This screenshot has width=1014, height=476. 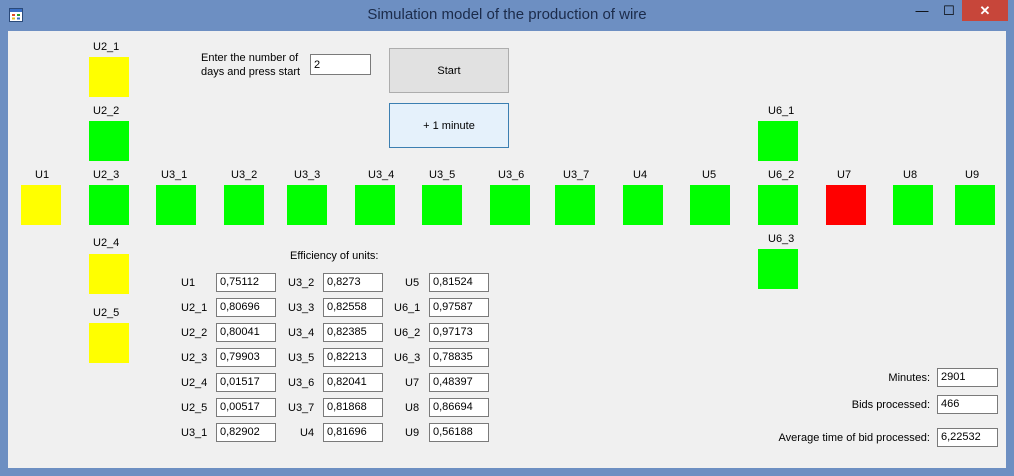 What do you see at coordinates (781, 111) in the screenshot?
I see `unit-label-u6-1: U6_1` at bounding box center [781, 111].